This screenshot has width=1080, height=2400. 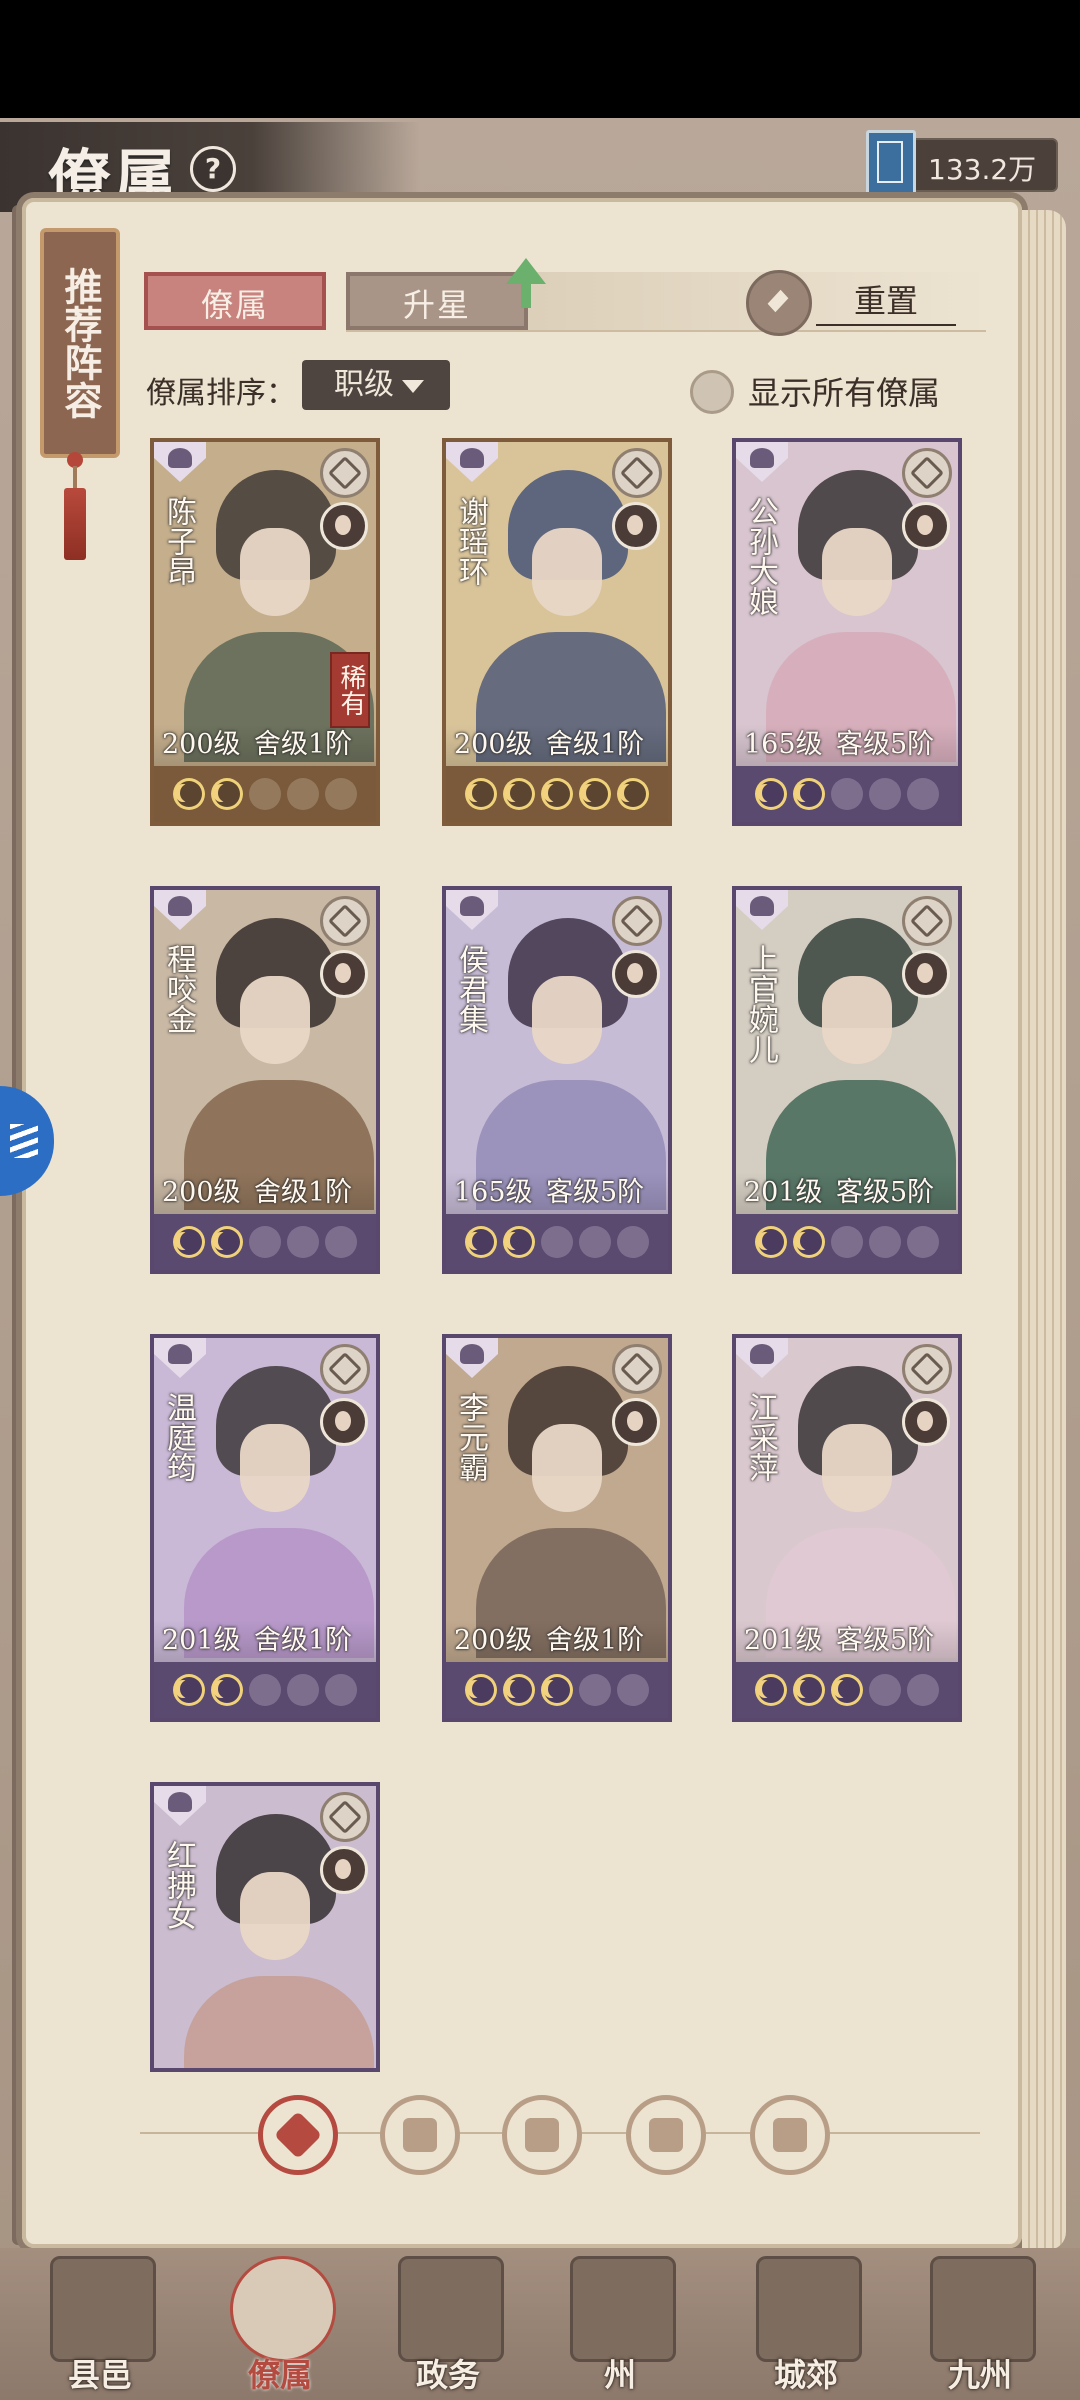 What do you see at coordinates (178, 1885) in the screenshot?
I see `retainer-name: 红拂女` at bounding box center [178, 1885].